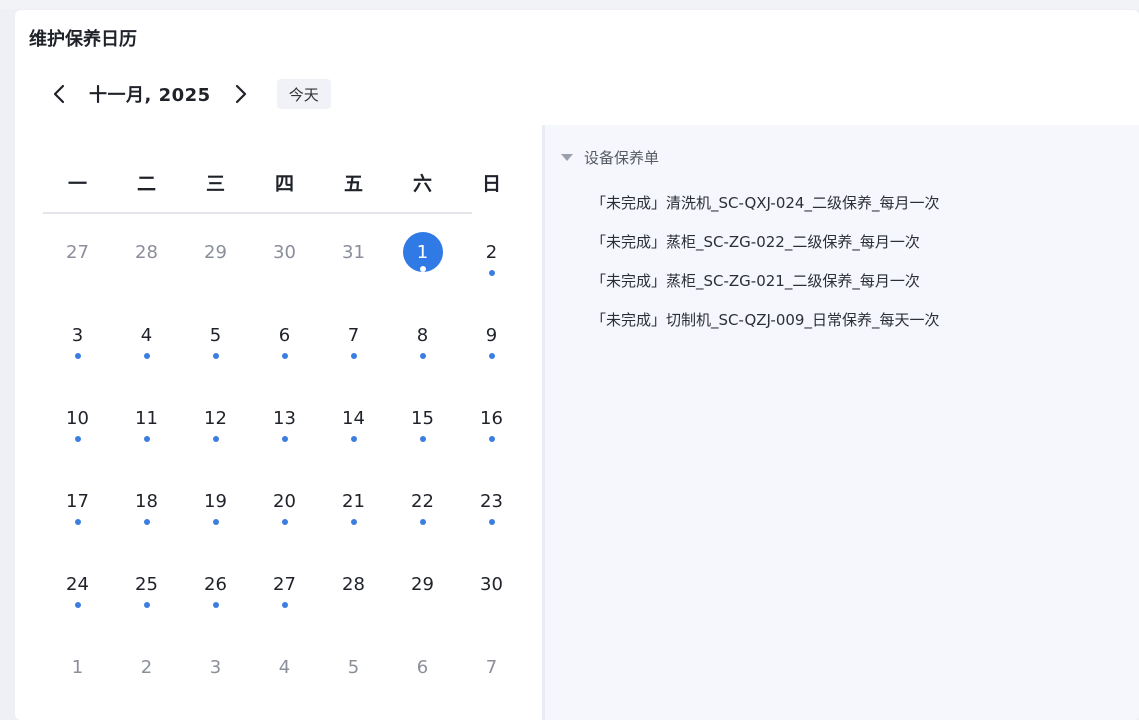 The width and height of the screenshot is (1139, 720). Describe the element at coordinates (146, 418) in the screenshot. I see `day-number: 11` at that location.